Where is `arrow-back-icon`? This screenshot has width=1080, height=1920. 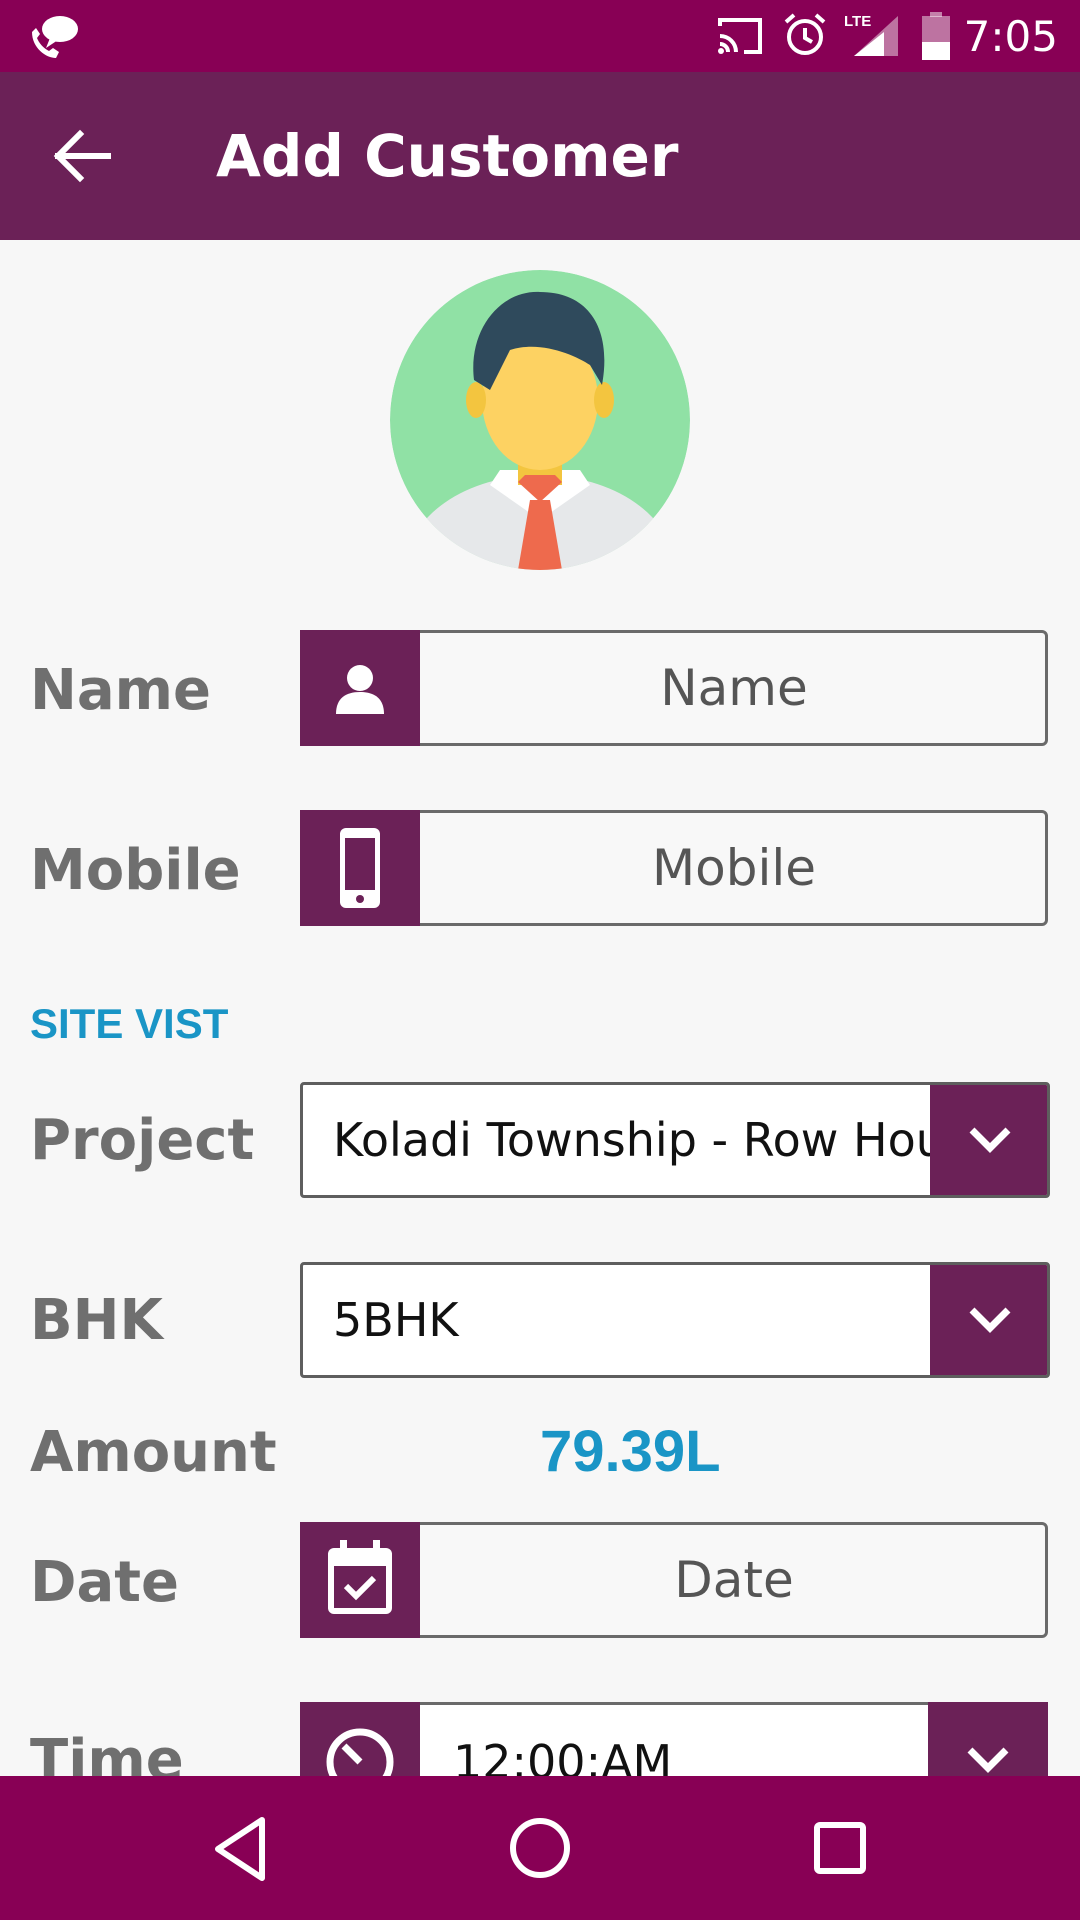
arrow-back-icon is located at coordinates (83, 156).